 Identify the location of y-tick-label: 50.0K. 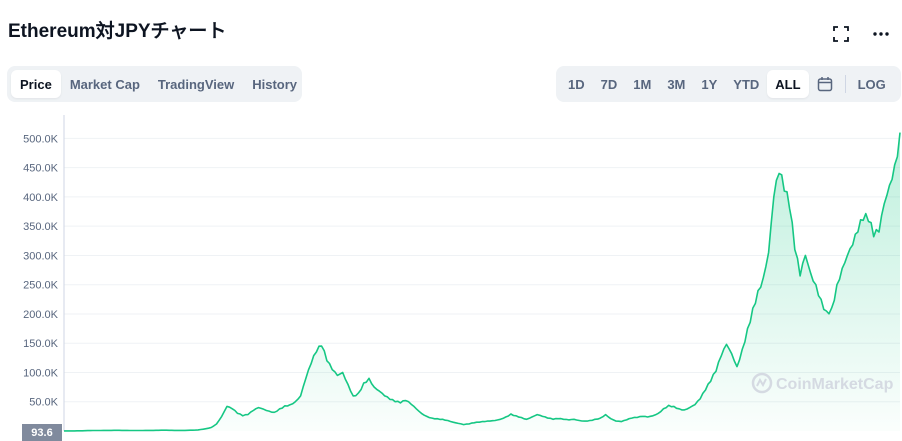
(43, 403).